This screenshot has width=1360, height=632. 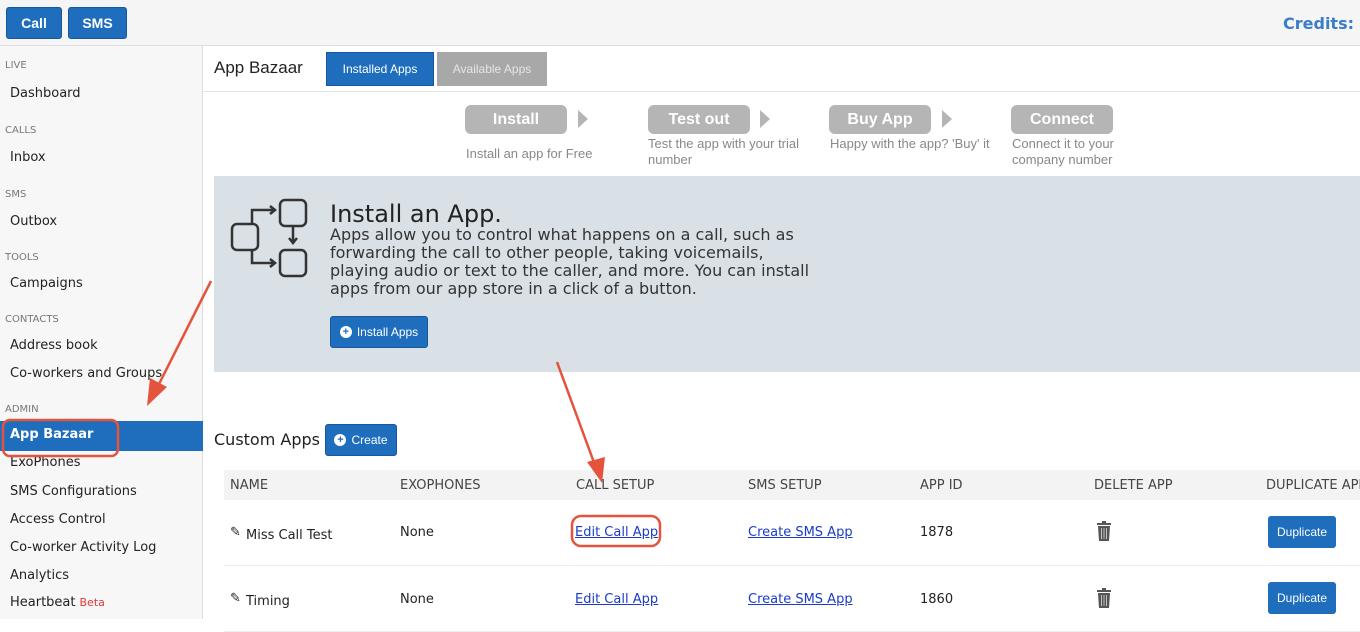 What do you see at coordinates (32, 319) in the screenshot?
I see `sidebar-section-contacts: CONTACTS` at bounding box center [32, 319].